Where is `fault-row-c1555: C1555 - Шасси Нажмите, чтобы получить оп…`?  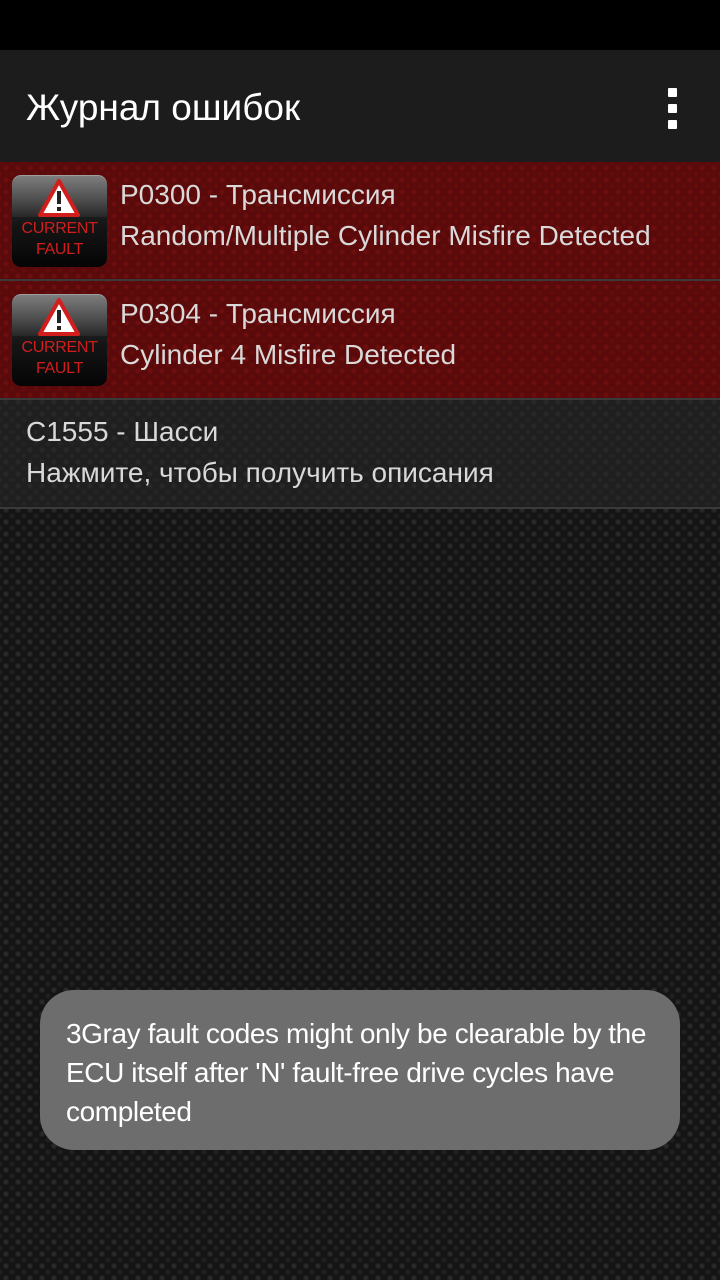 fault-row-c1555: C1555 - Шасси Нажмите, чтобы получить оп… is located at coordinates (360, 454).